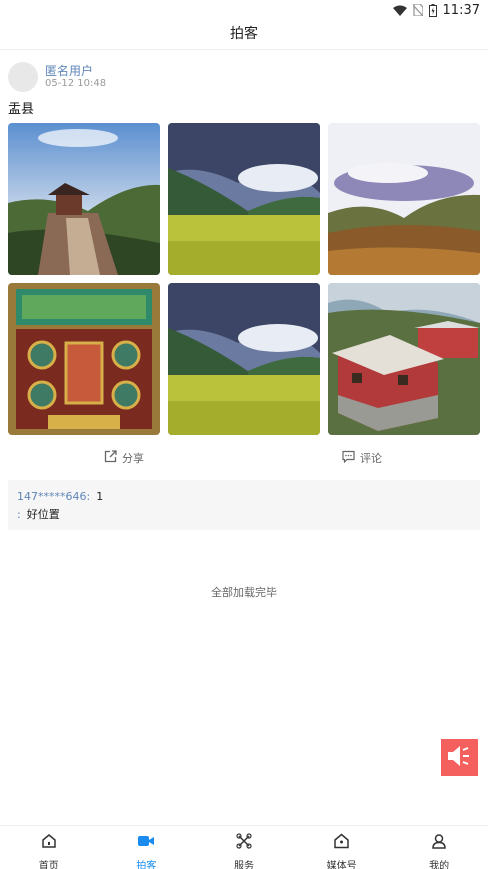 The height and width of the screenshot is (869, 488). I want to click on tab-paike: 拍客, so click(147, 847).